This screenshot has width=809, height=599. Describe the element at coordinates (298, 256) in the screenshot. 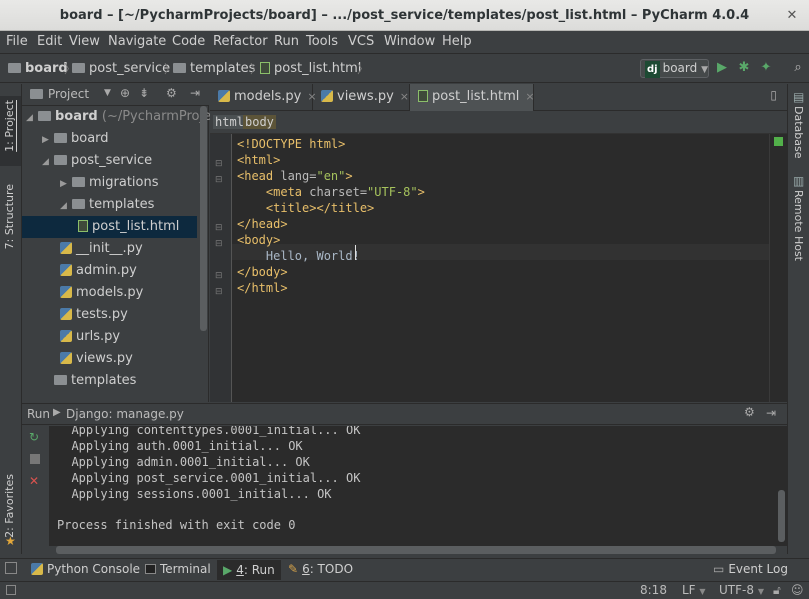

I see `code-line: Hello, World!` at that location.